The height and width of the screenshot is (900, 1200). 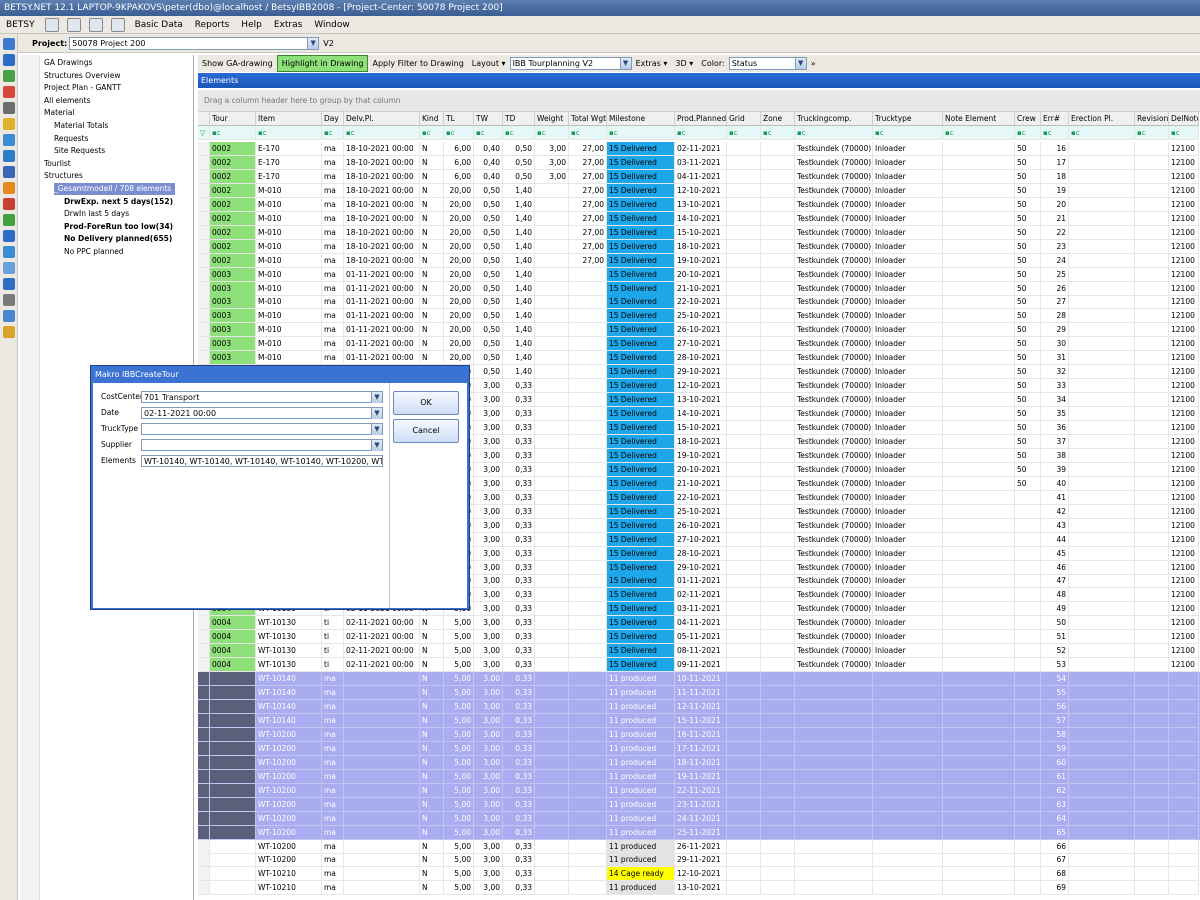 What do you see at coordinates (701, 330) in the screenshot?
I see `table-cell-prod: 26-10-2021` at bounding box center [701, 330].